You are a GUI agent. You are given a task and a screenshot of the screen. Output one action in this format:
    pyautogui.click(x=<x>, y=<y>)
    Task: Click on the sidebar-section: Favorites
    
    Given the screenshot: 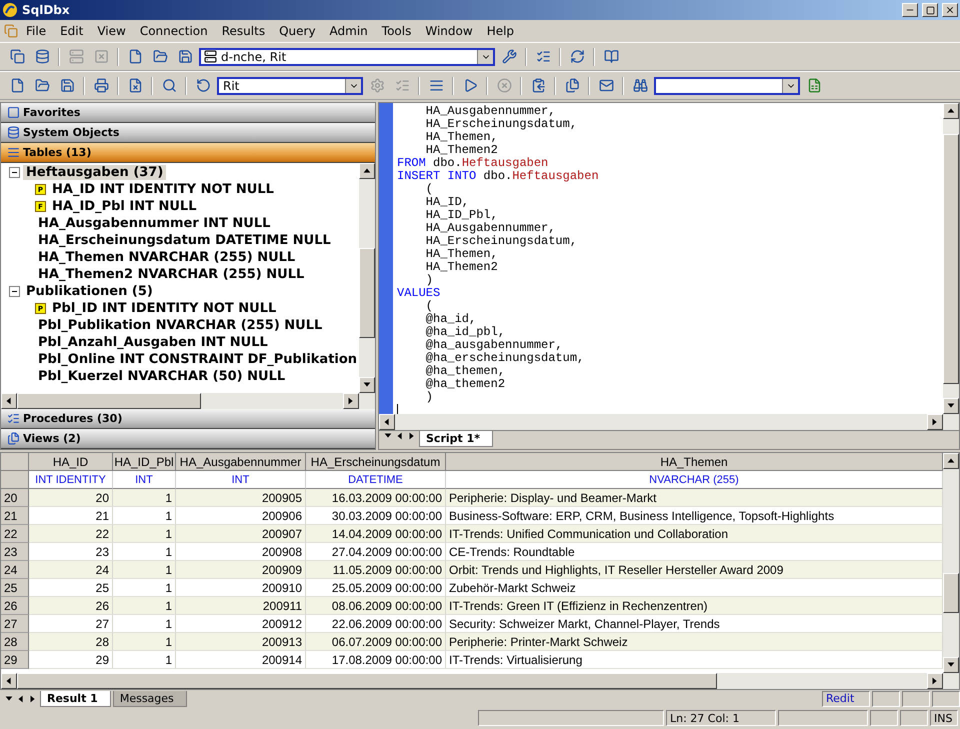 What is the action you would take?
    pyautogui.click(x=188, y=113)
    